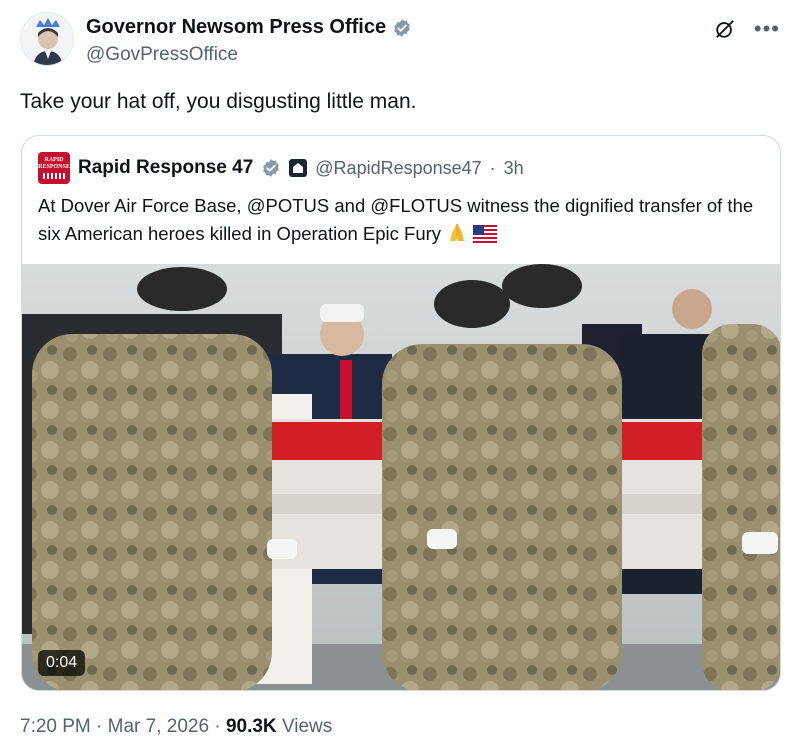 This screenshot has width=800, height=750. What do you see at coordinates (165, 168) in the screenshot?
I see `quote-author-name: Rapid Response 47` at bounding box center [165, 168].